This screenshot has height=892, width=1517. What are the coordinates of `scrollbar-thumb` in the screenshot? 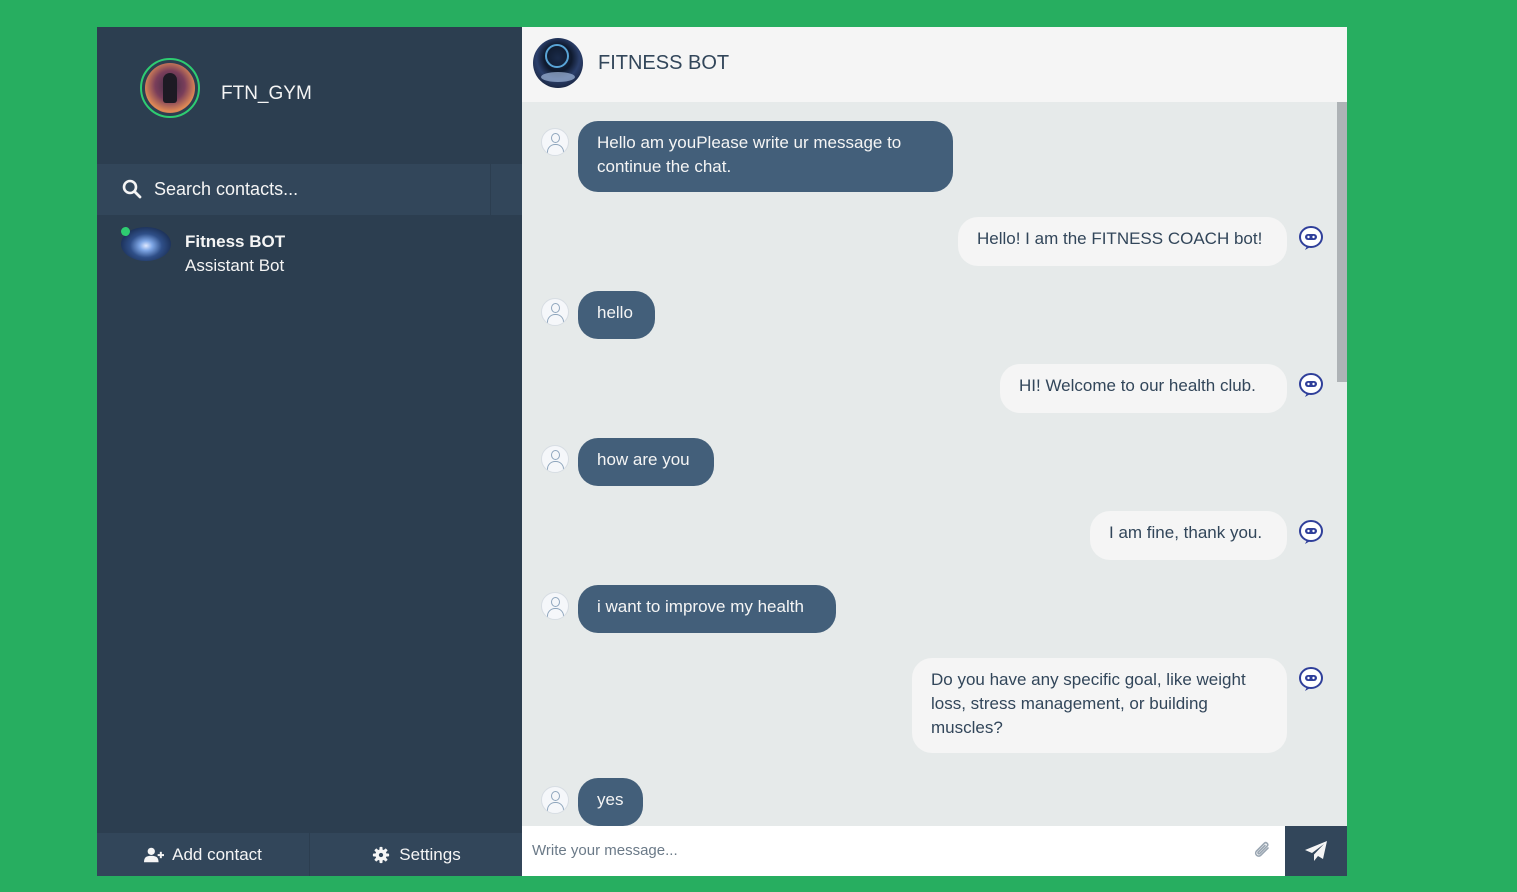 It's located at (1342, 242).